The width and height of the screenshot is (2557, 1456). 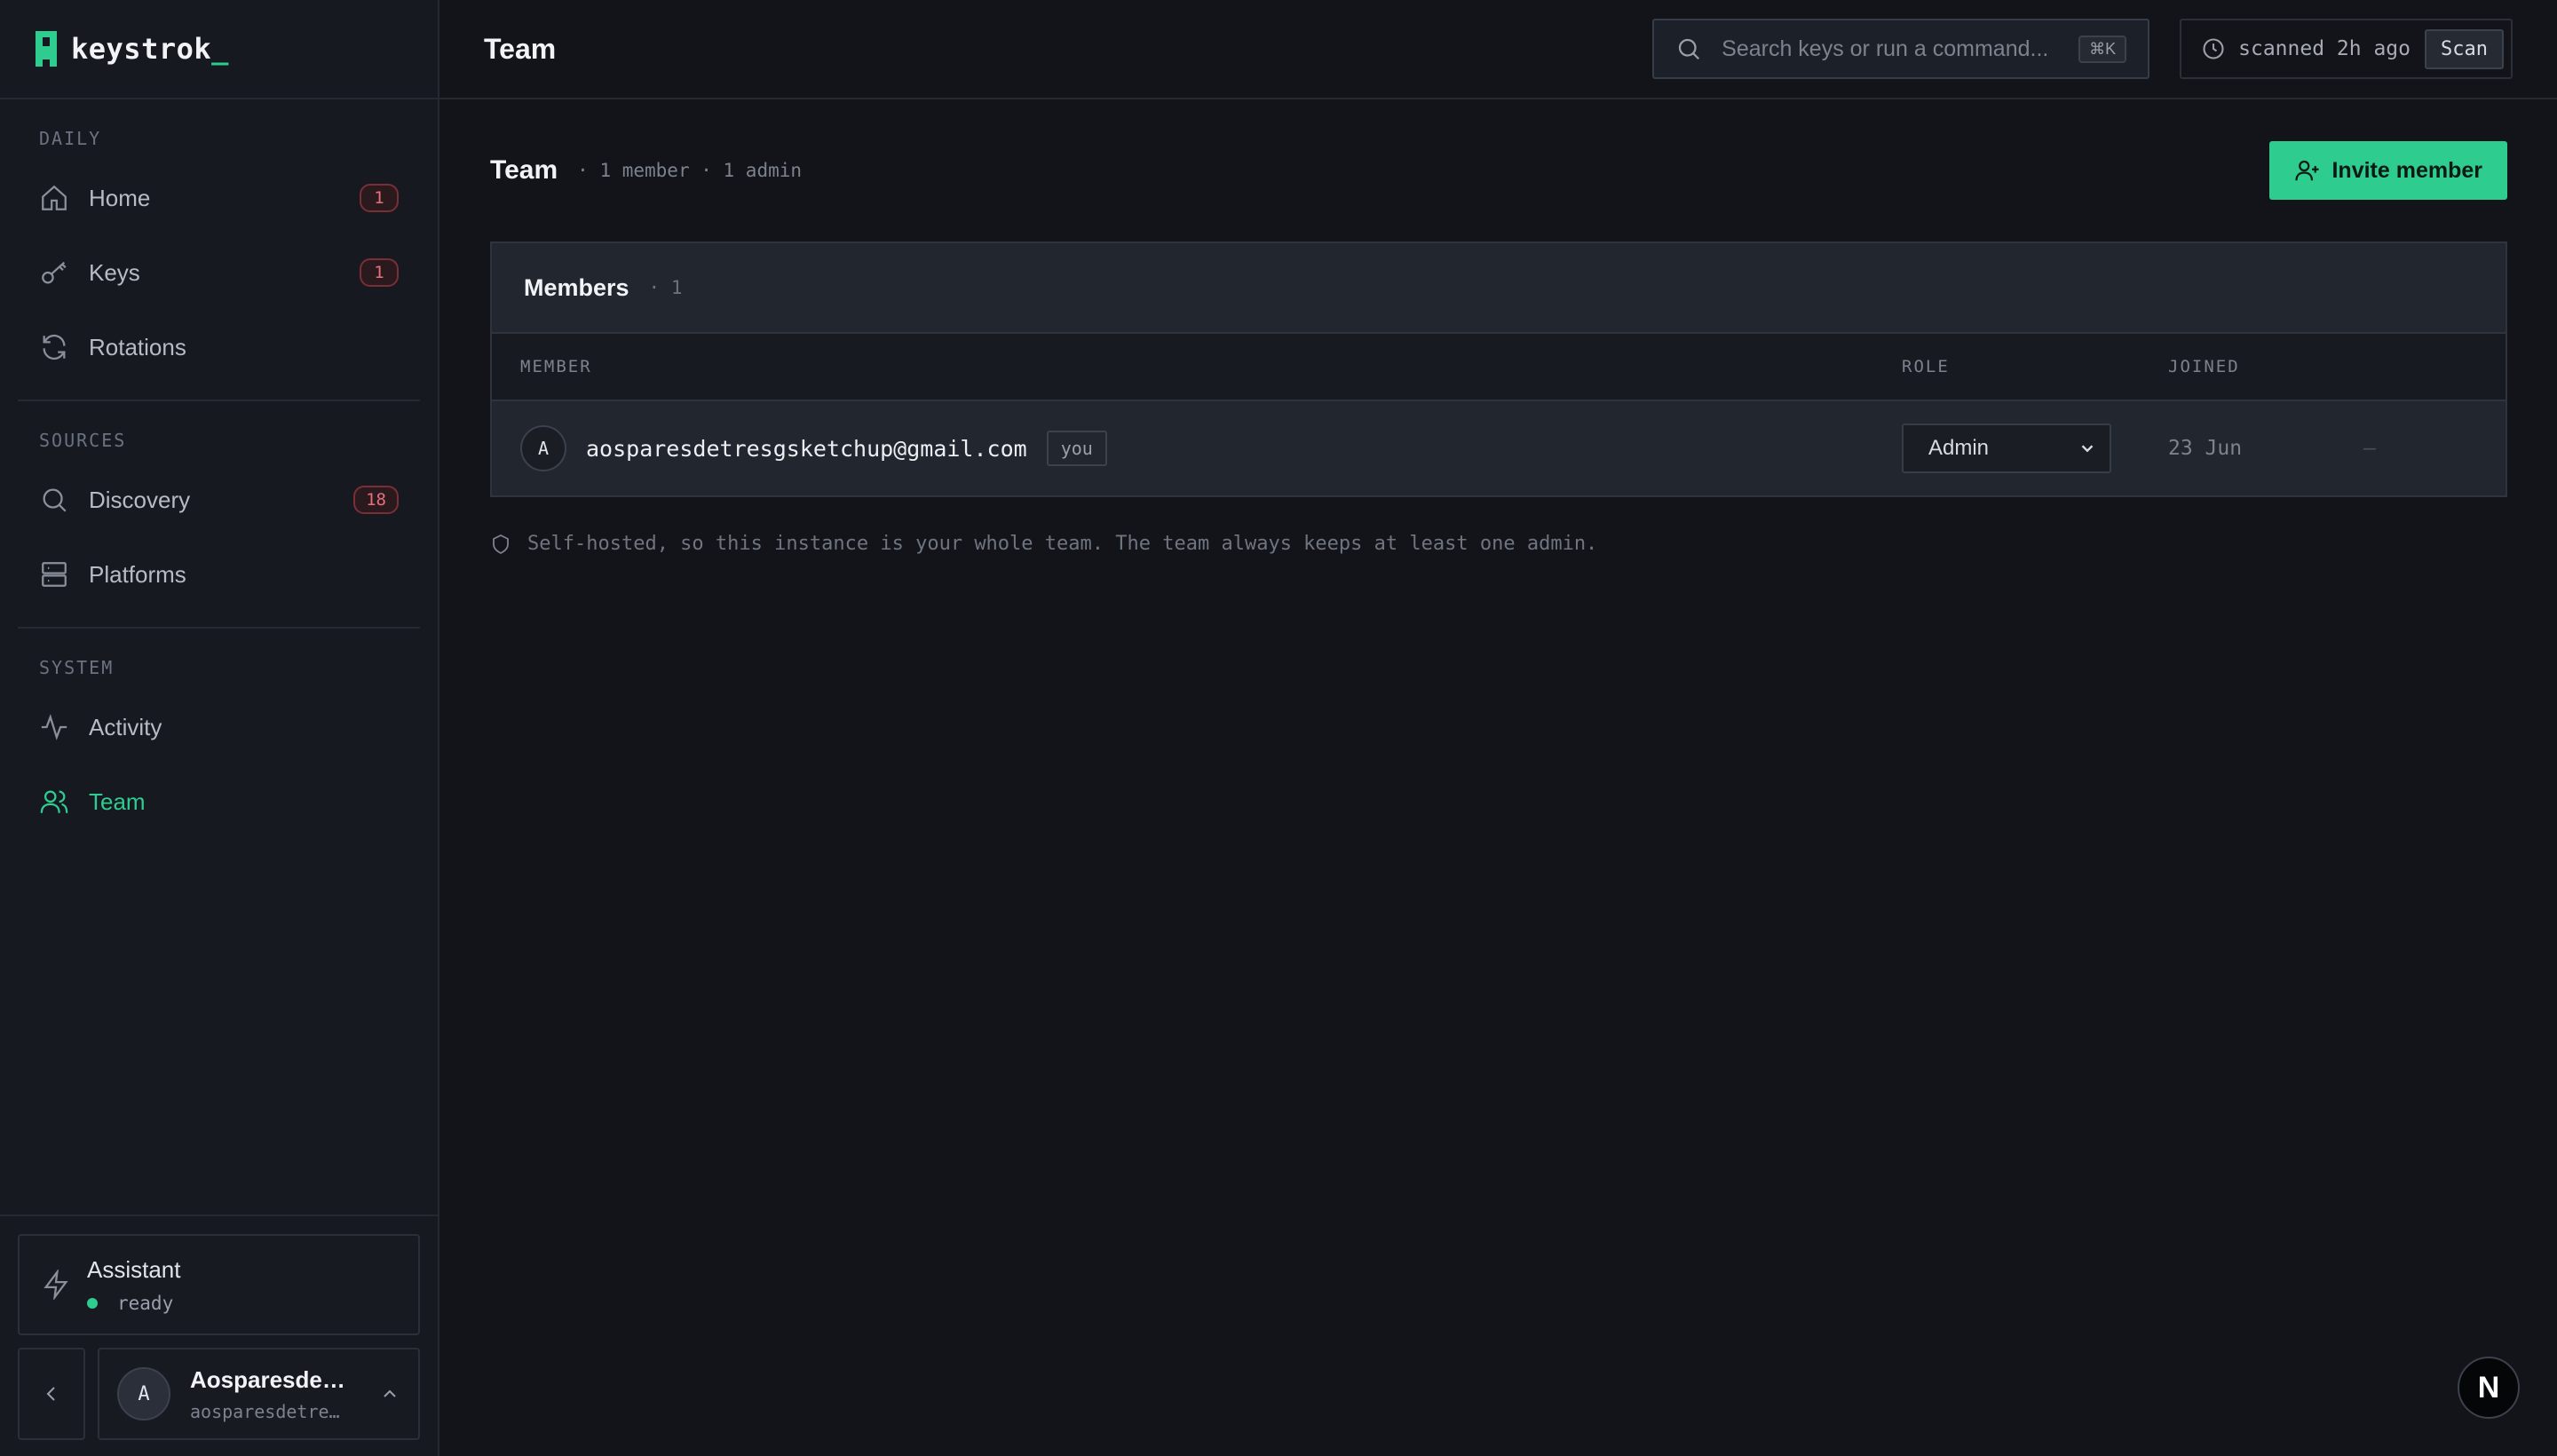 I want to click on clock-icon, so click(x=2213, y=48).